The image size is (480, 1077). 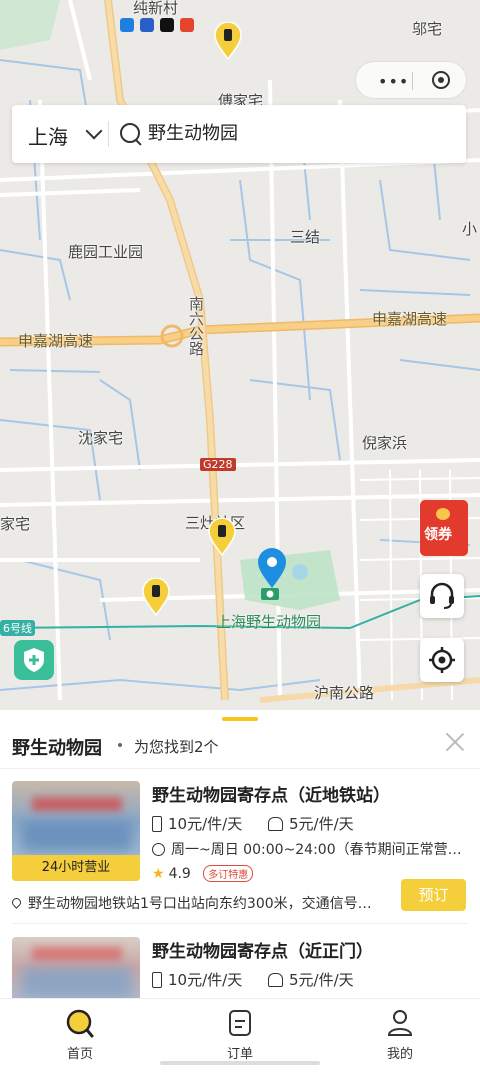 What do you see at coordinates (176, 747) in the screenshot?
I see `result-count: 为您找到2个` at bounding box center [176, 747].